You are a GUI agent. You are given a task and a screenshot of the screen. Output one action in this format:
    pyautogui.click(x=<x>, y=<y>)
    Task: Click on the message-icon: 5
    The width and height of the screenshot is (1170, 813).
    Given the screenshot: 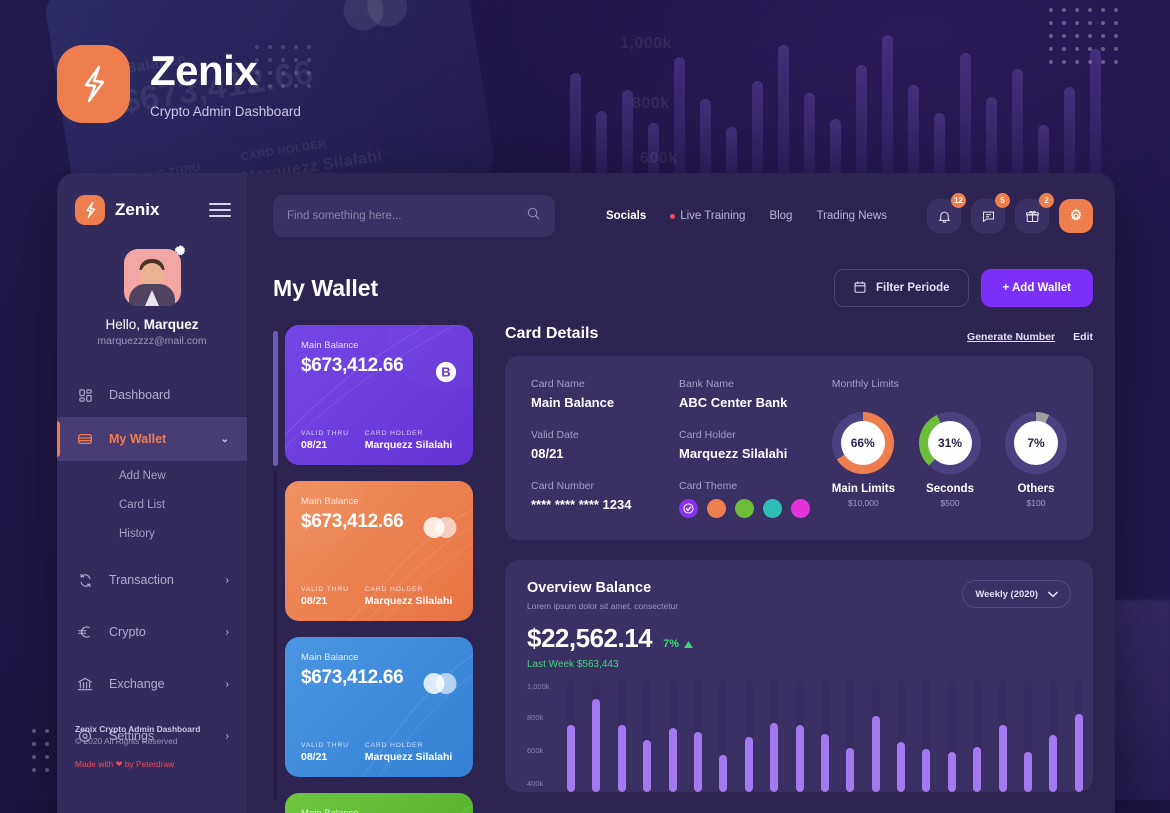 What is the action you would take?
    pyautogui.click(x=988, y=216)
    